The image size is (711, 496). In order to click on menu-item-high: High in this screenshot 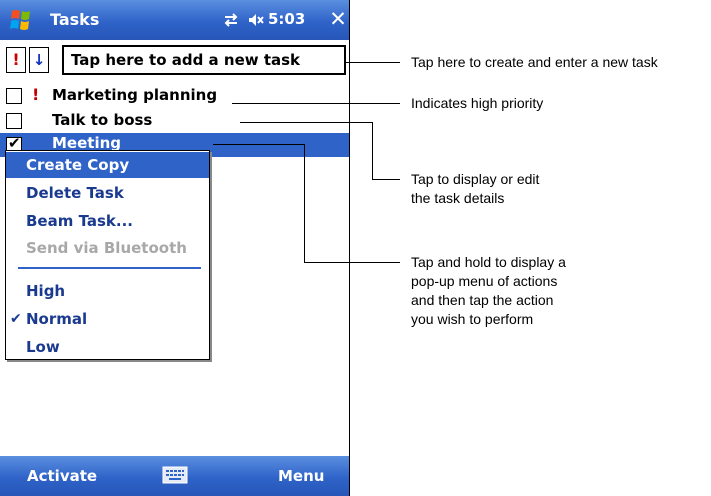, I will do `click(107, 291)`.